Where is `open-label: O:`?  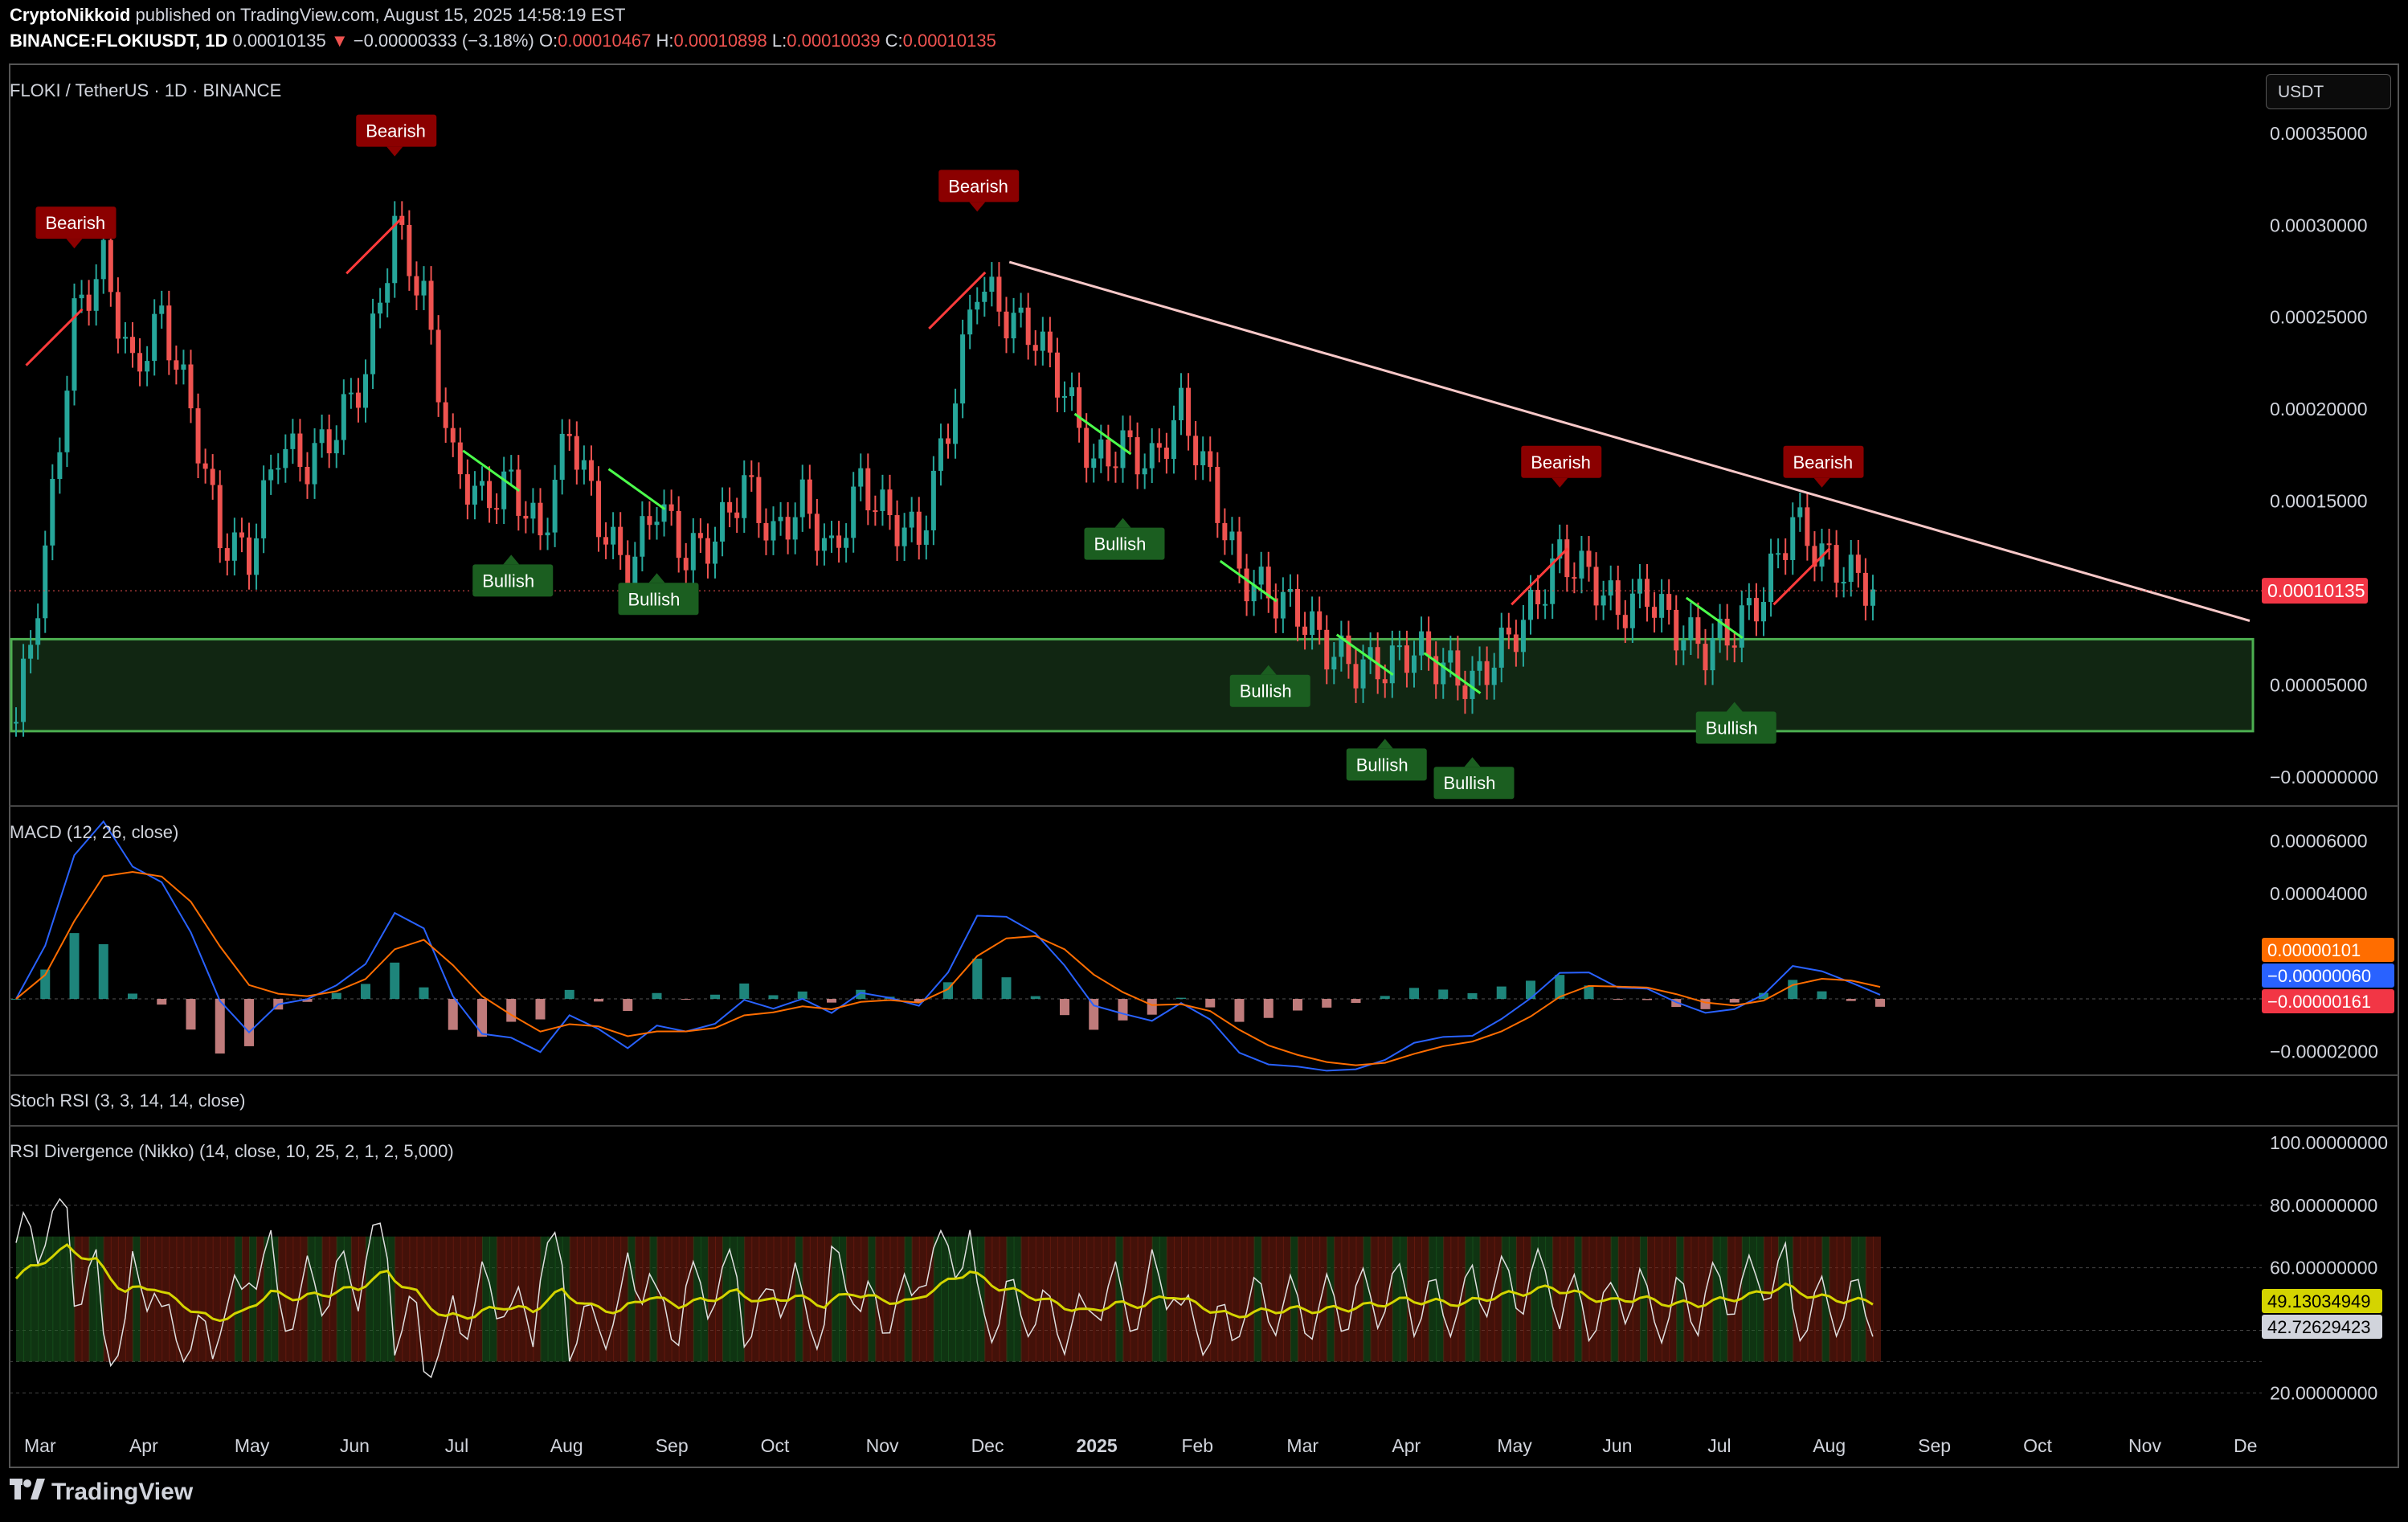
open-label: O: is located at coordinates (548, 41).